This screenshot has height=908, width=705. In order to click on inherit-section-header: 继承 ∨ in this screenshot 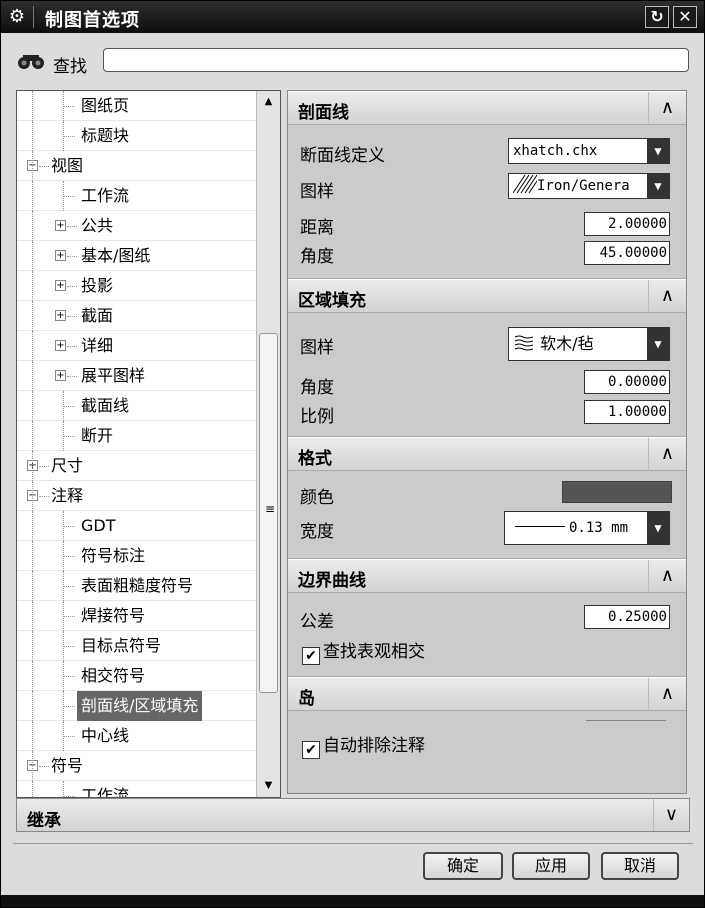, I will do `click(353, 815)`.